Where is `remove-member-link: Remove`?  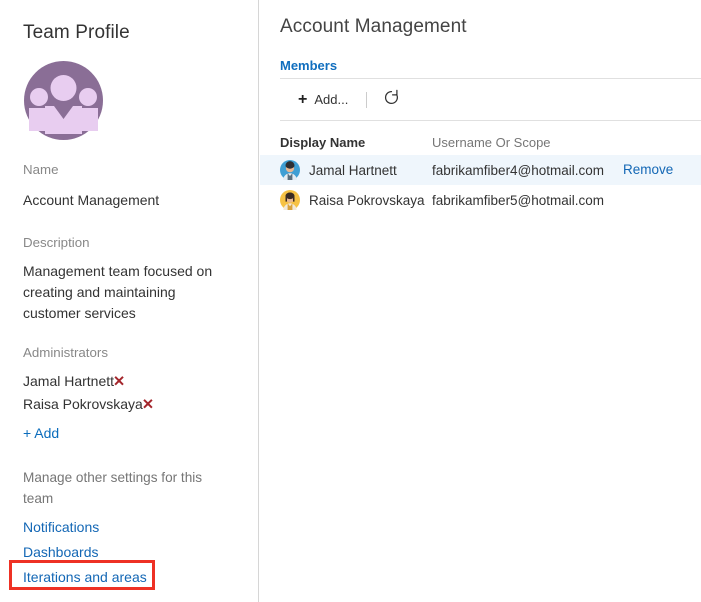 remove-member-link: Remove is located at coordinates (648, 169).